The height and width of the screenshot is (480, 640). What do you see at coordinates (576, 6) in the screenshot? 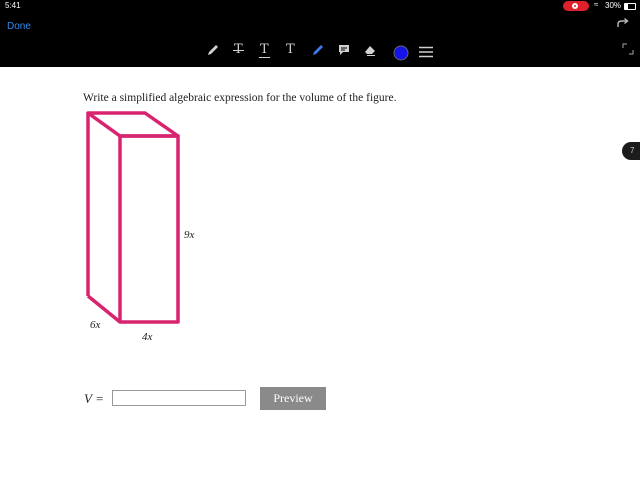
I see `screen-recording-icon` at bounding box center [576, 6].